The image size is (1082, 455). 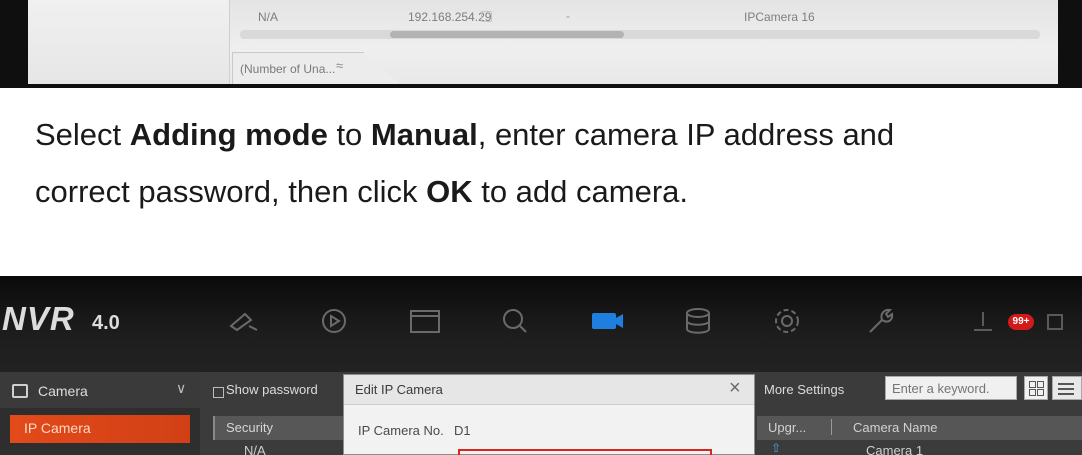 What do you see at coordinates (895, 449) in the screenshot?
I see `camera-name-cell: Camera 1` at bounding box center [895, 449].